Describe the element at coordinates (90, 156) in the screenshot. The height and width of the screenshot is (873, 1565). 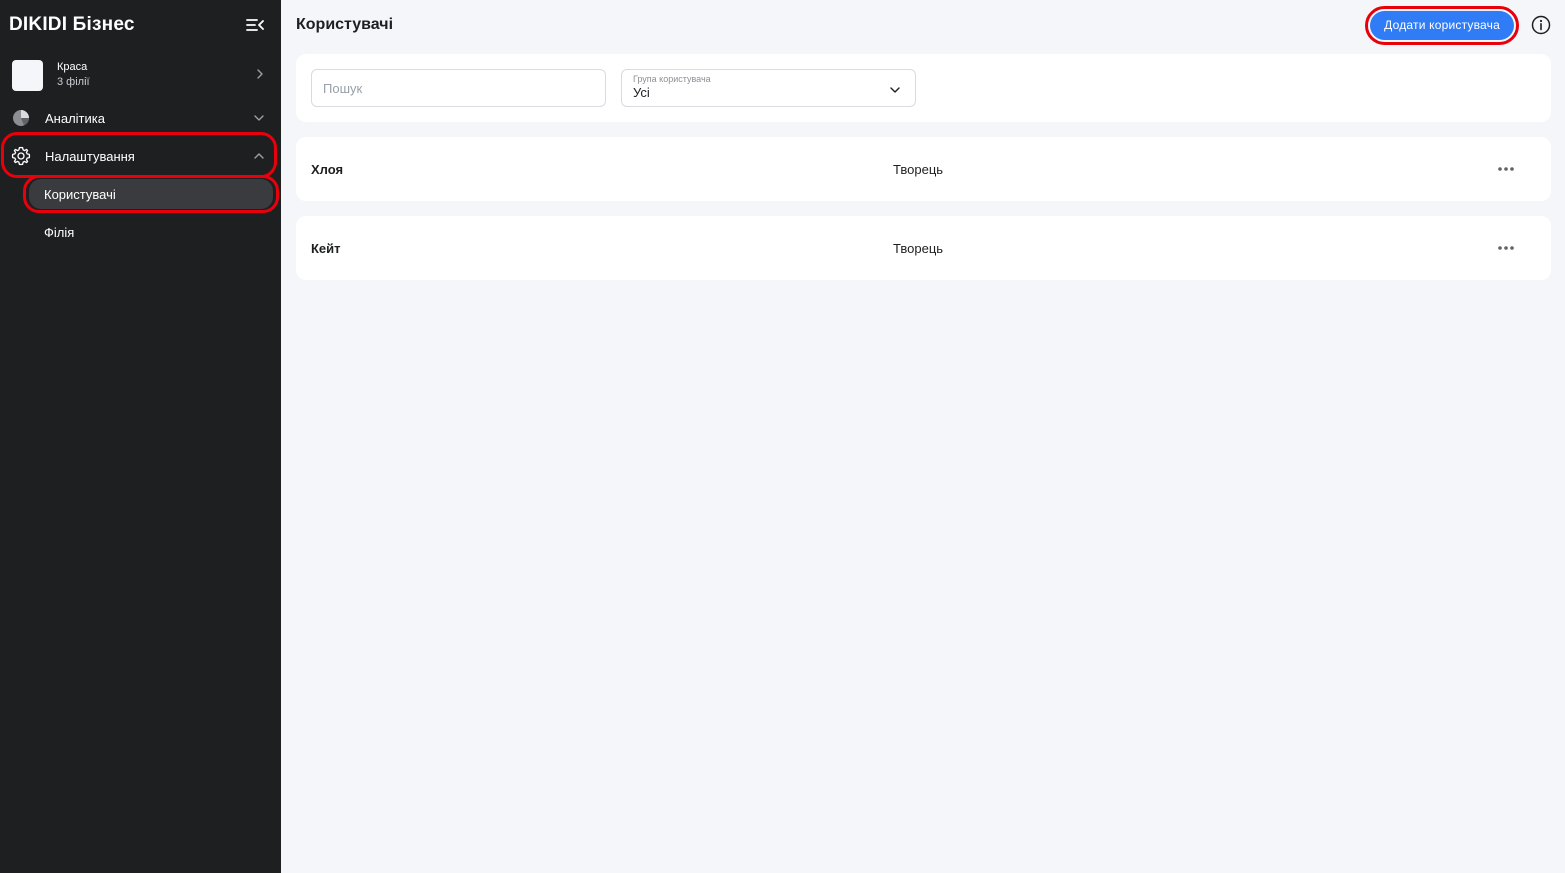
I see `nav-settings-label: Налаштування` at that location.